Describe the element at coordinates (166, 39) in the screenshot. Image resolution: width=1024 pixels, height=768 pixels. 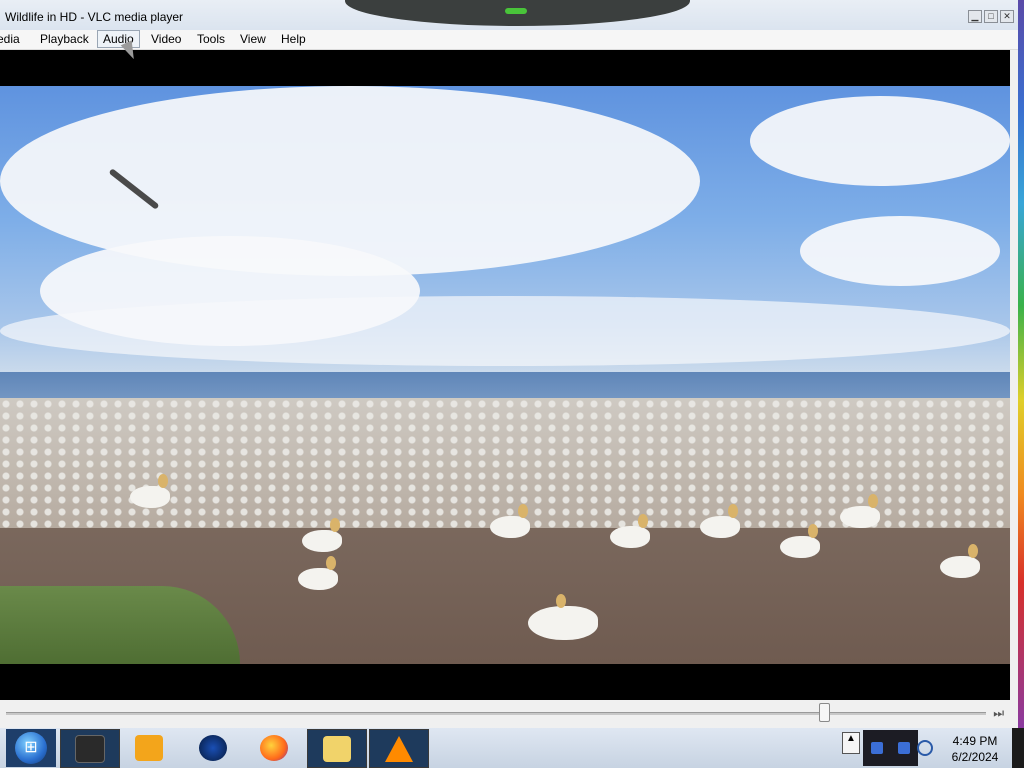
I see `menu-video: Video` at that location.